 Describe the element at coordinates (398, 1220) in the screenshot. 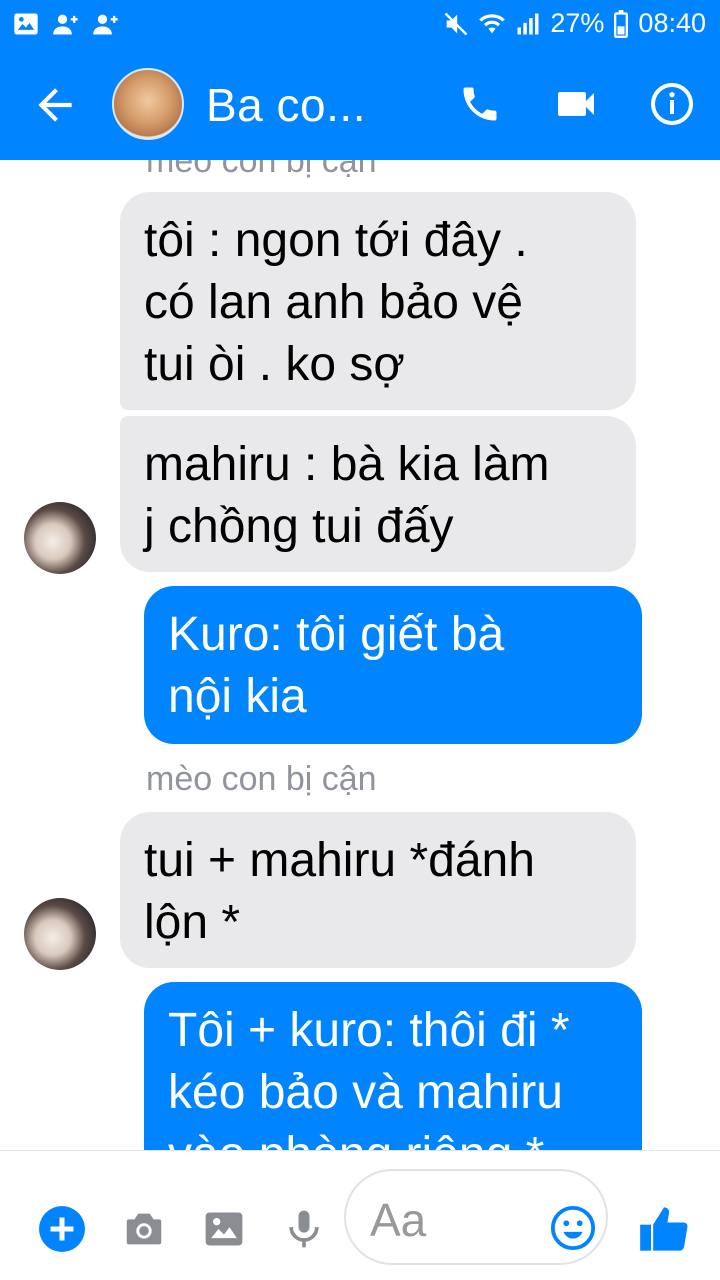

I see `message-input-placeholder: Aa` at that location.